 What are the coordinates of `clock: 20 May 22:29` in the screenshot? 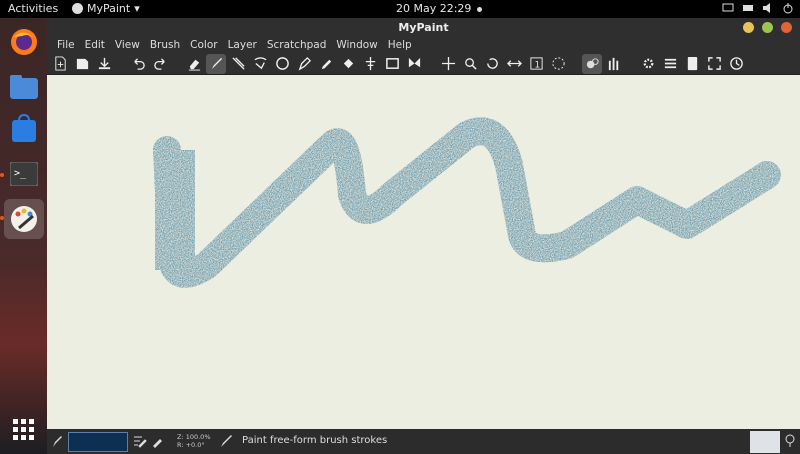 It's located at (439, 8).